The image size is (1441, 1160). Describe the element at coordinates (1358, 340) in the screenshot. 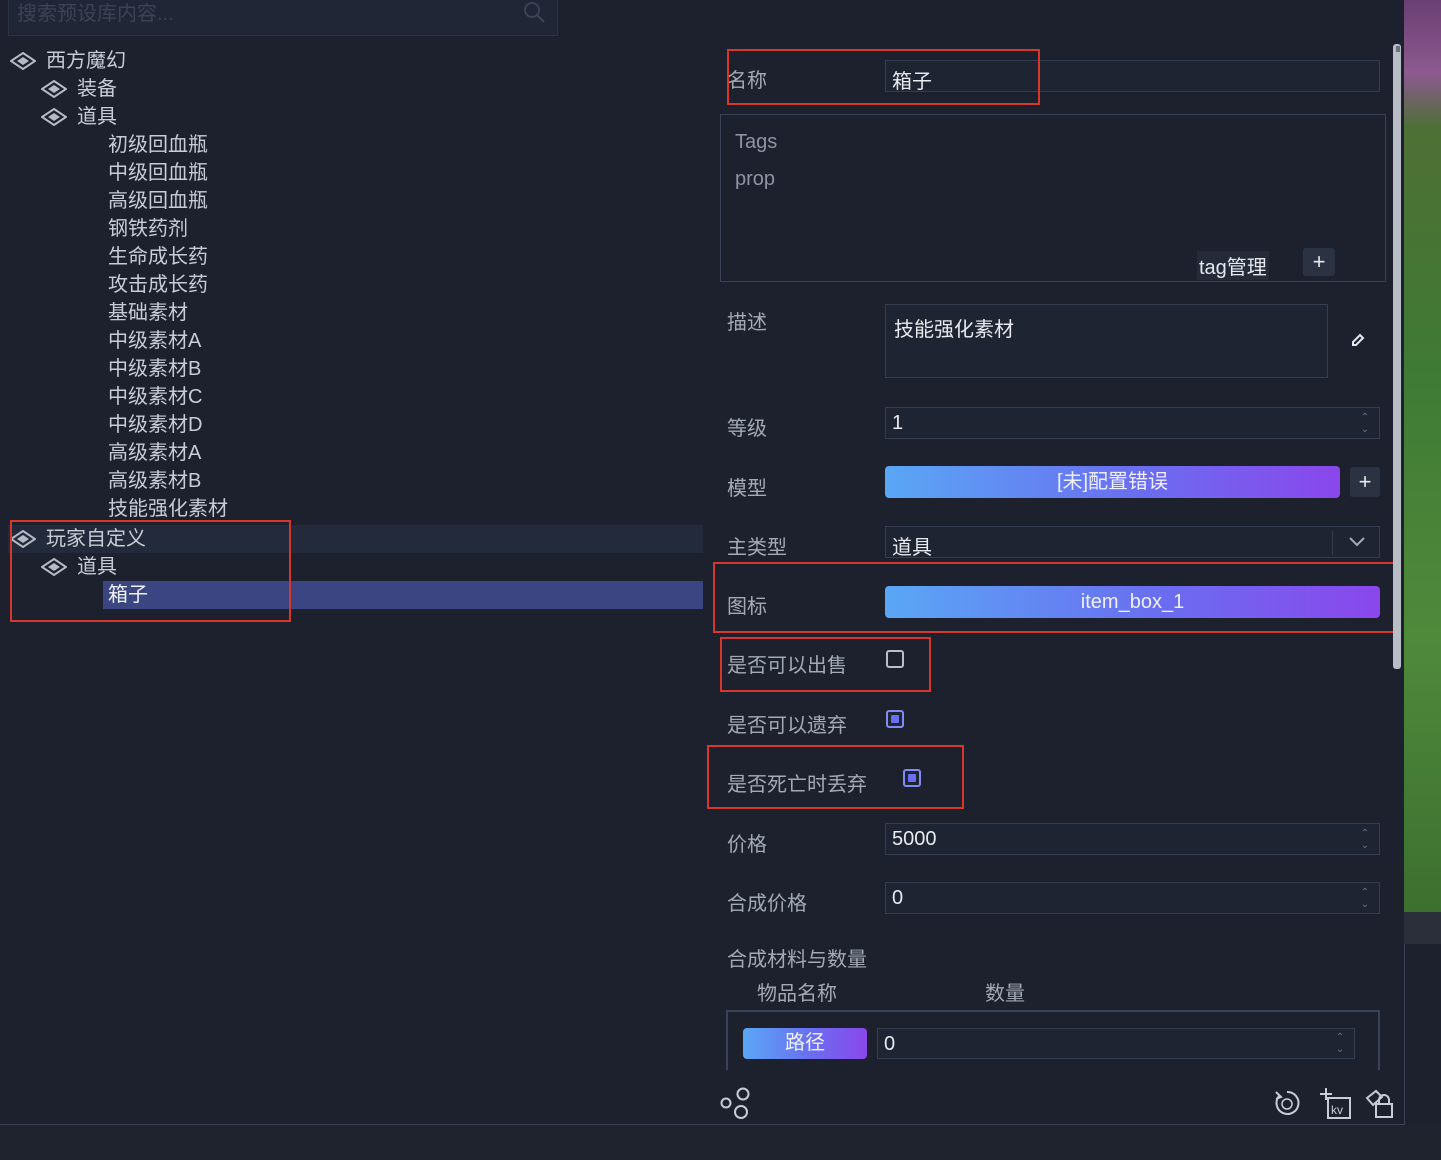

I see `edit-icon` at that location.